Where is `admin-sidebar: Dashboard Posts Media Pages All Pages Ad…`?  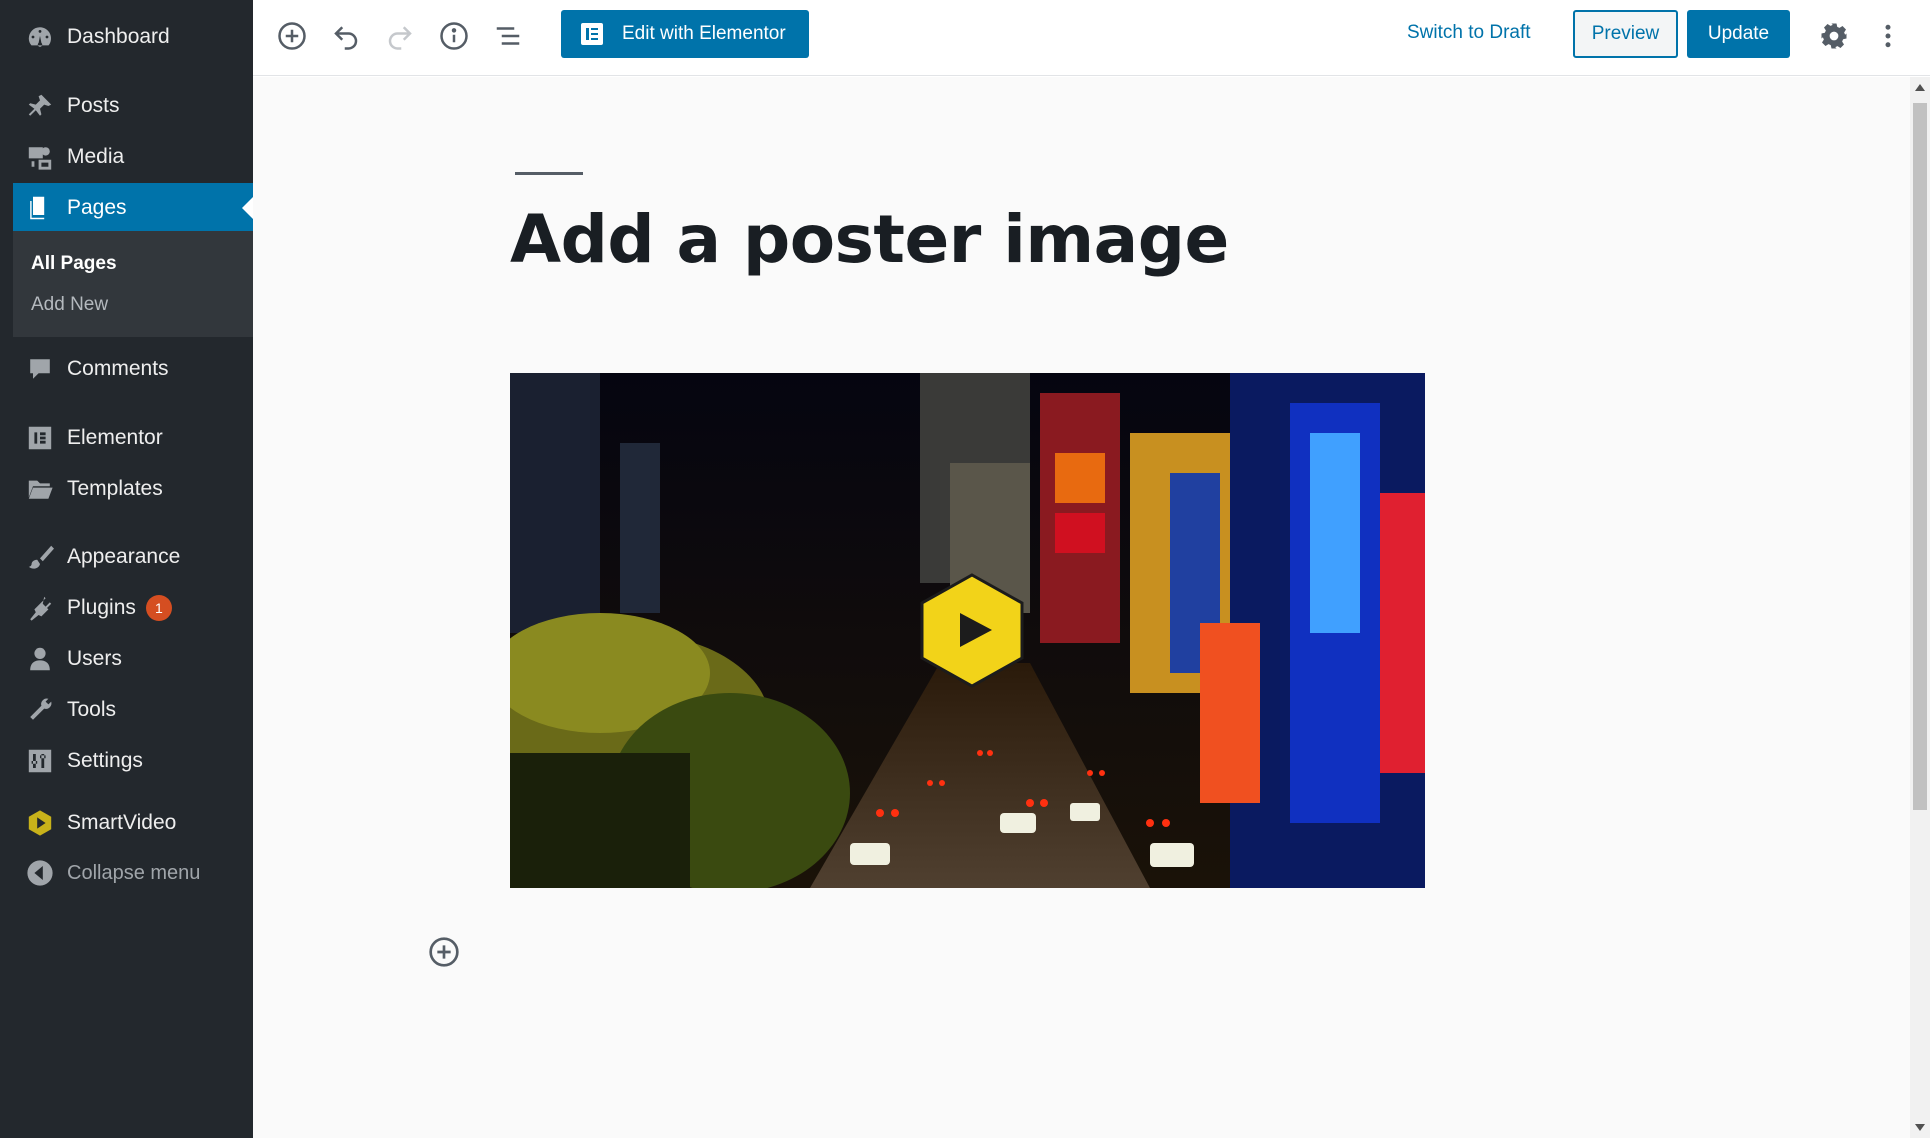
admin-sidebar: Dashboard Posts Media Pages All Pages Ad… is located at coordinates (126, 569).